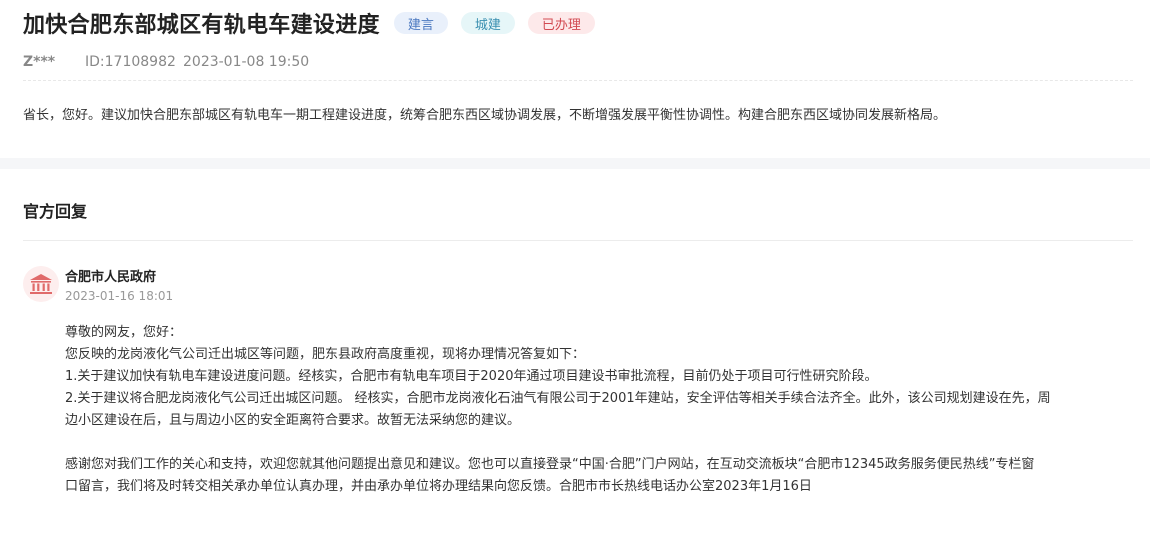  What do you see at coordinates (130, 62) in the screenshot?
I see `question-id: ID:17108982` at bounding box center [130, 62].